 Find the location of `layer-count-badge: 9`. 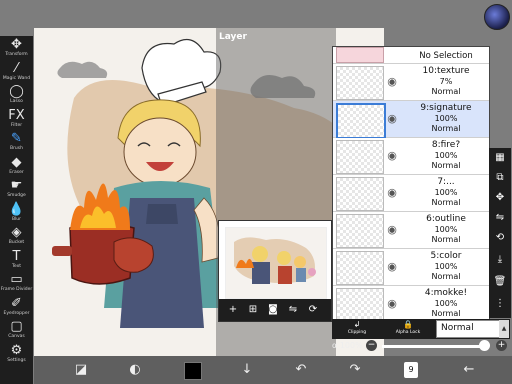

layer-count-badge: 9 is located at coordinates (411, 370).